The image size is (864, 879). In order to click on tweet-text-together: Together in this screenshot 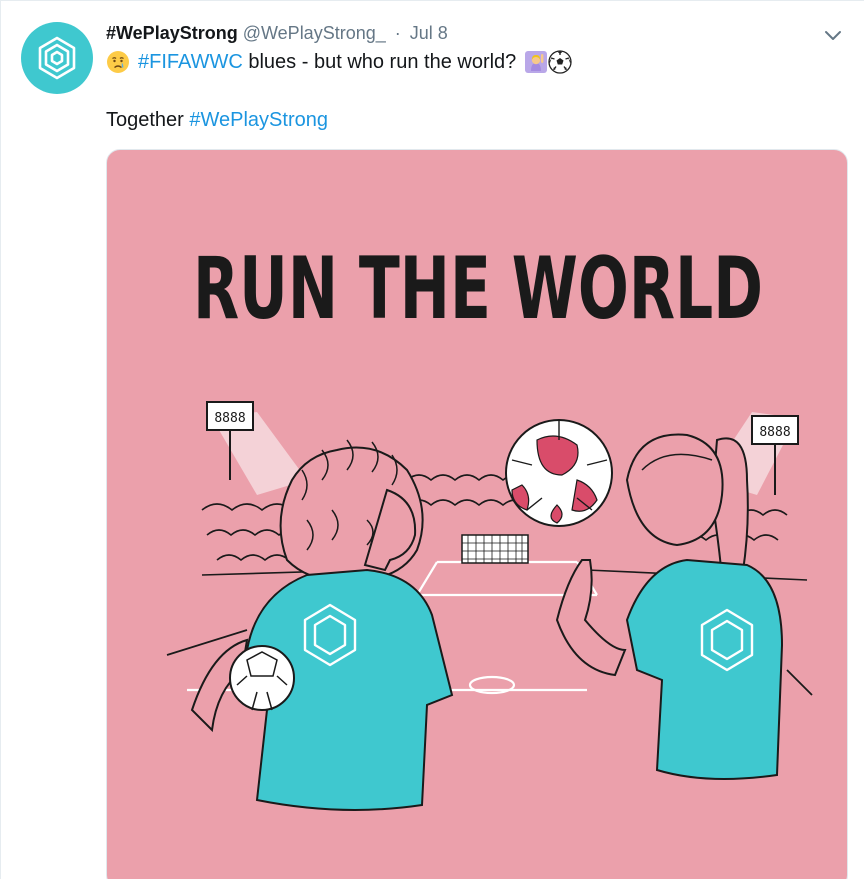, I will do `click(148, 120)`.